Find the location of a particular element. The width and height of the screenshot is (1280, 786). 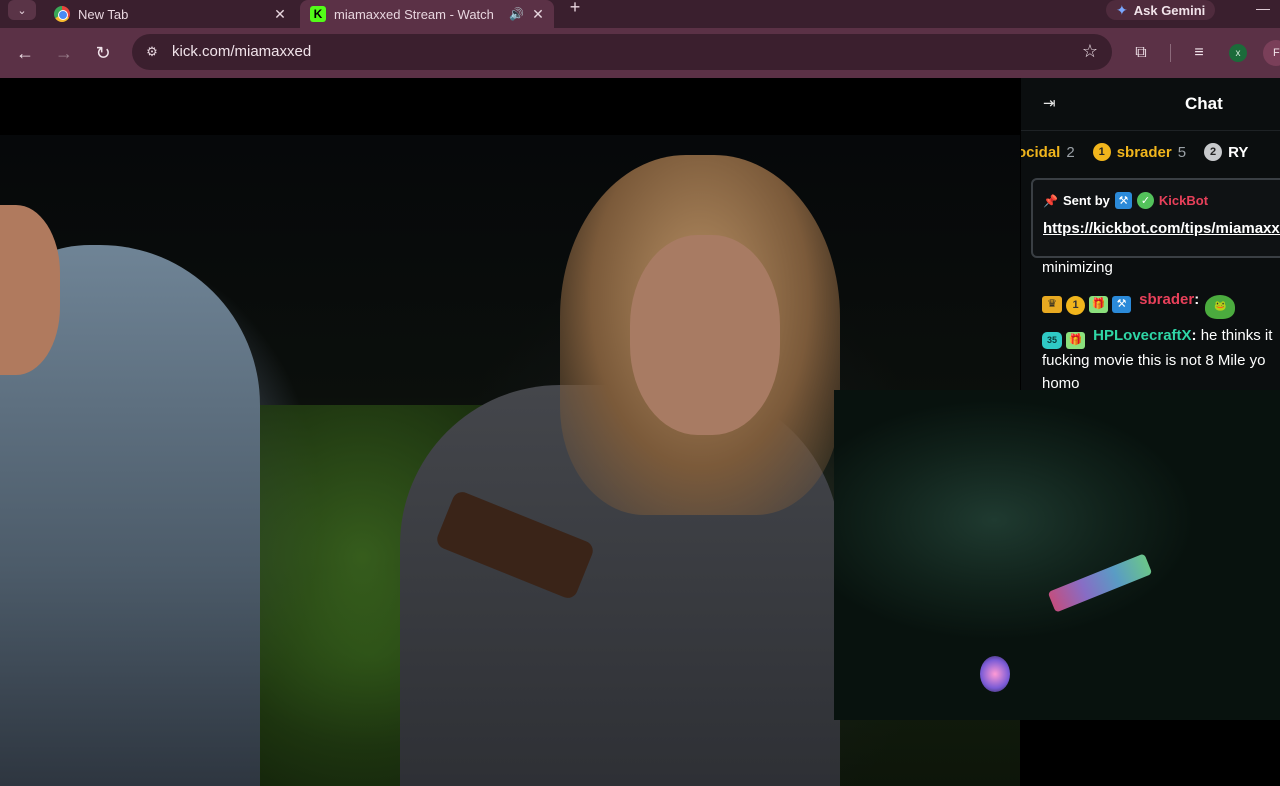

message-text: he thinks it is located at coordinates (1236, 335).